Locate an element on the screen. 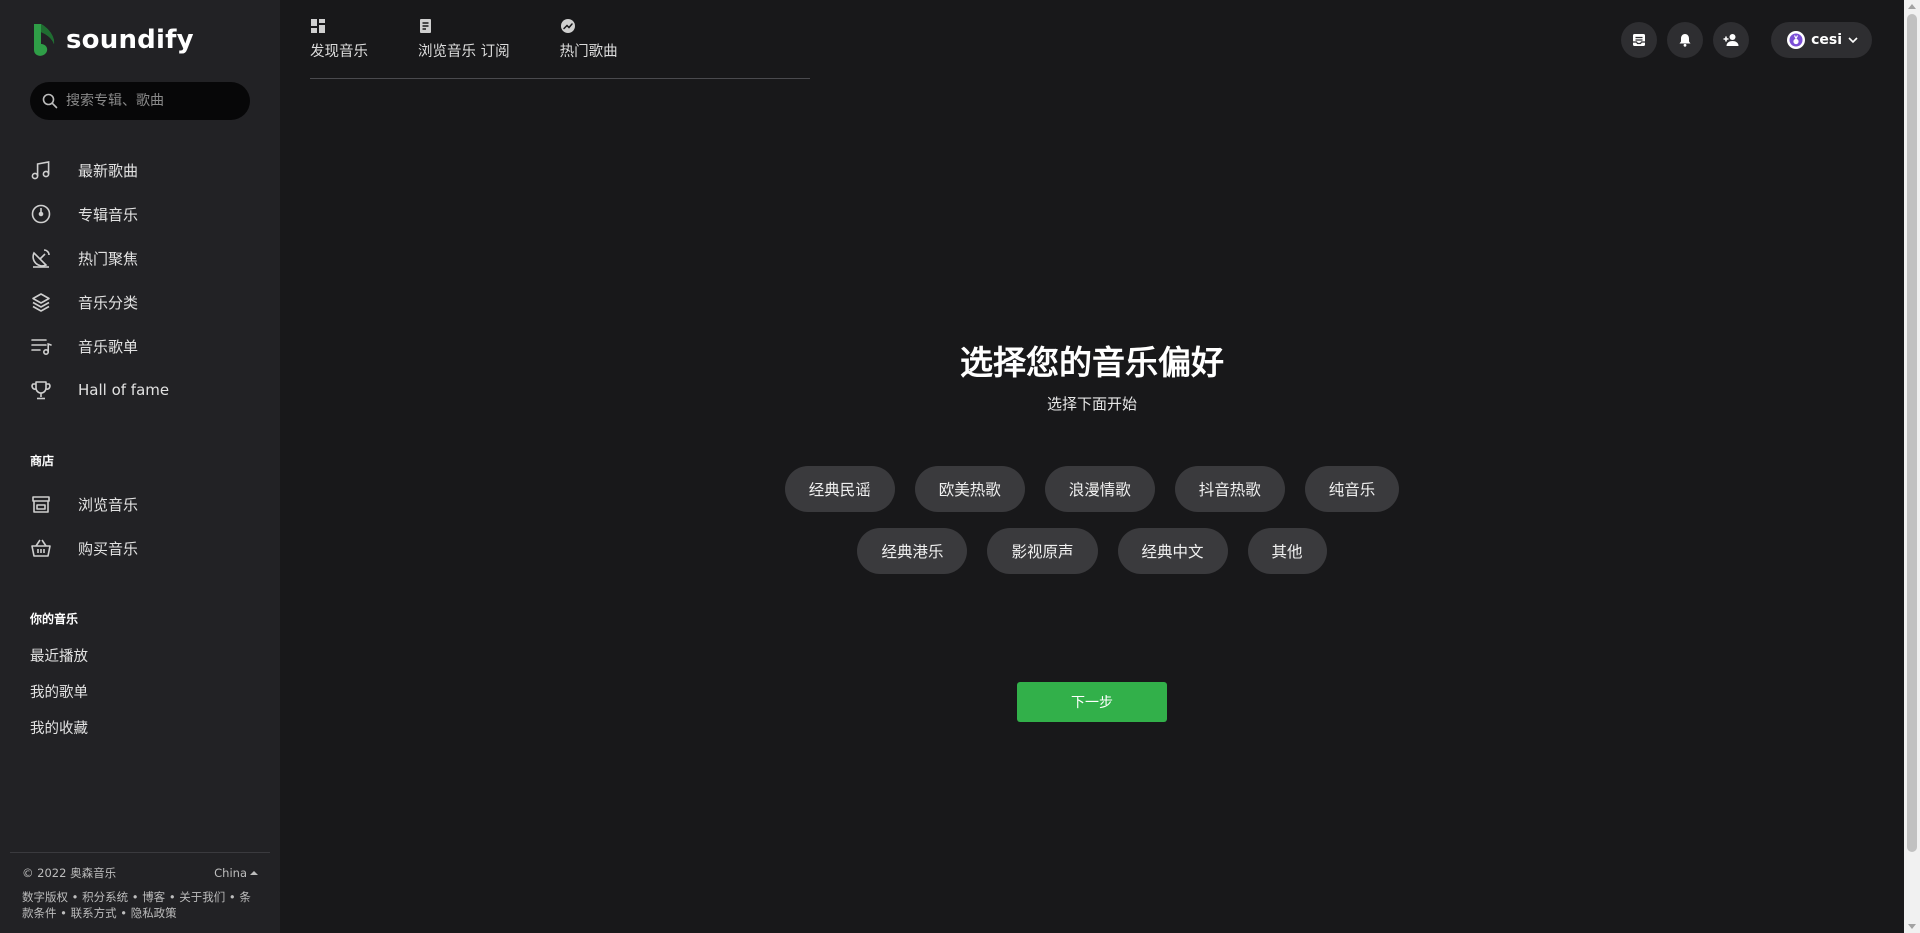  playlist-icon is located at coordinates (41, 346).